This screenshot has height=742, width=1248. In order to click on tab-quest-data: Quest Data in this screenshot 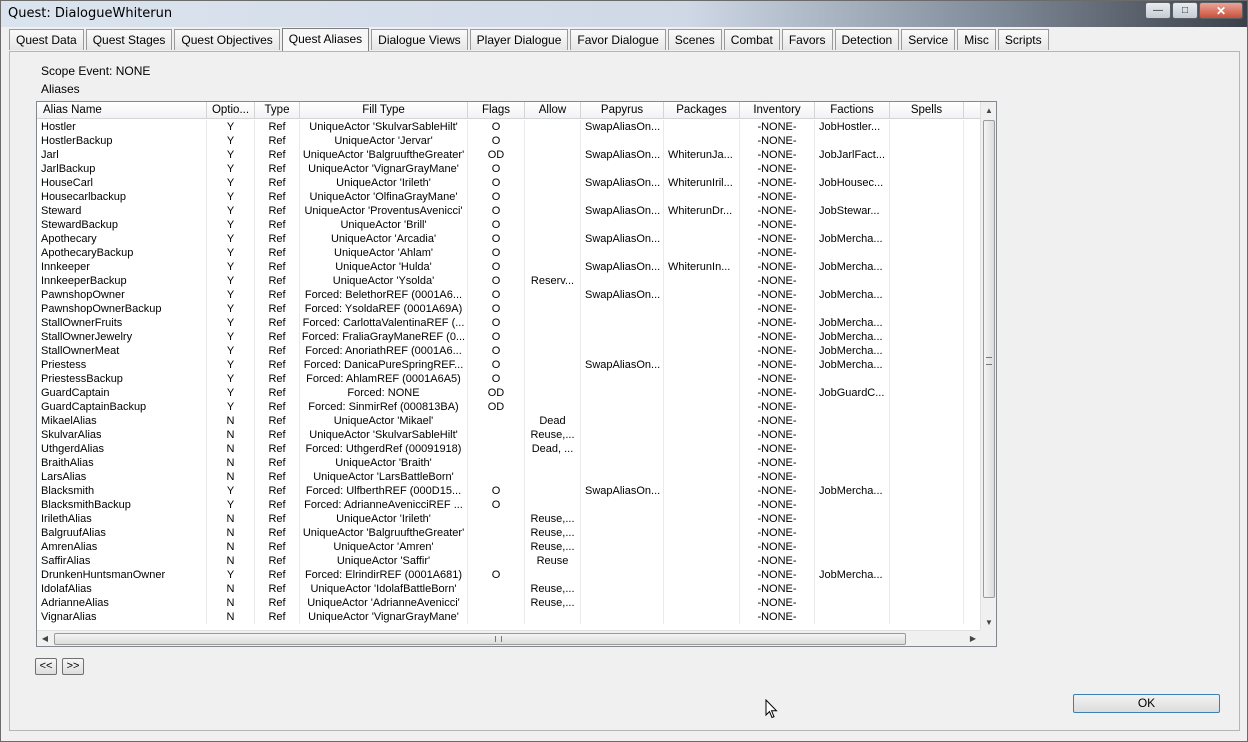, I will do `click(46, 39)`.